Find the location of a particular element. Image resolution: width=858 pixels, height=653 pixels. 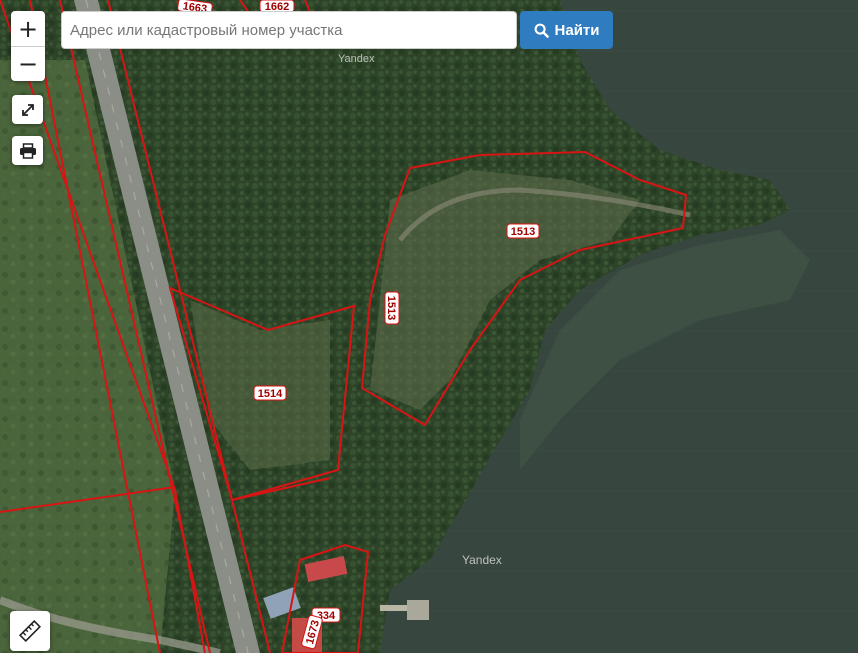

search-button-label: Найти is located at coordinates (577, 30).